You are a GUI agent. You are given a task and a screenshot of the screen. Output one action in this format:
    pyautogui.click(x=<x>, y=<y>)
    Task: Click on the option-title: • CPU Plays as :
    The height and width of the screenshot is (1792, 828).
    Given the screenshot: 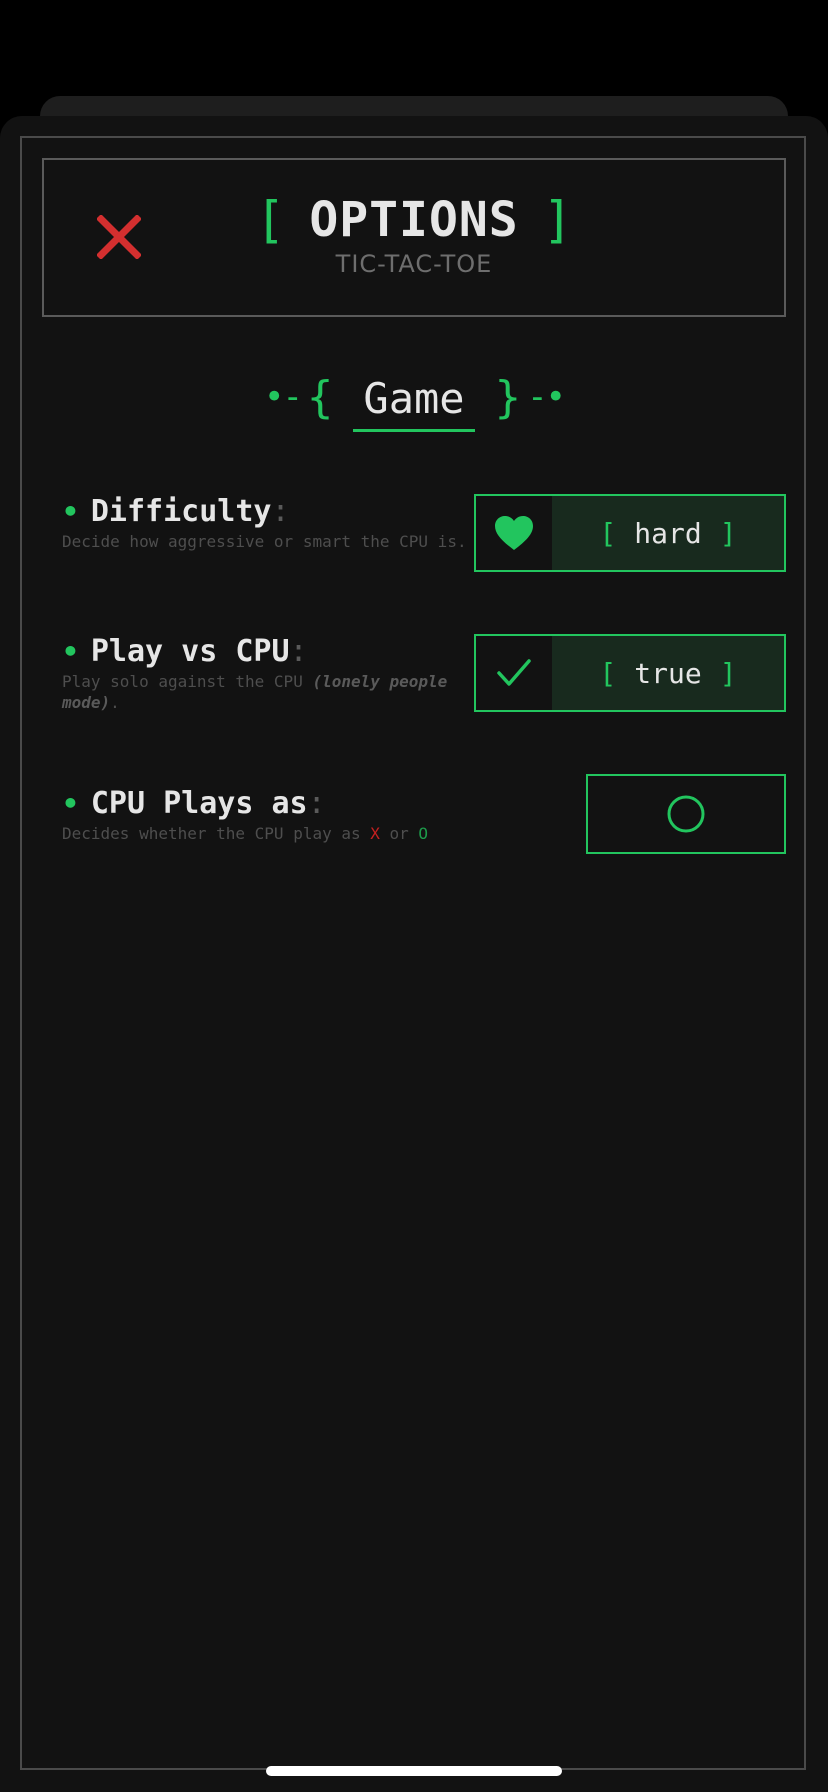 What is the action you would take?
    pyautogui.click(x=267, y=803)
    